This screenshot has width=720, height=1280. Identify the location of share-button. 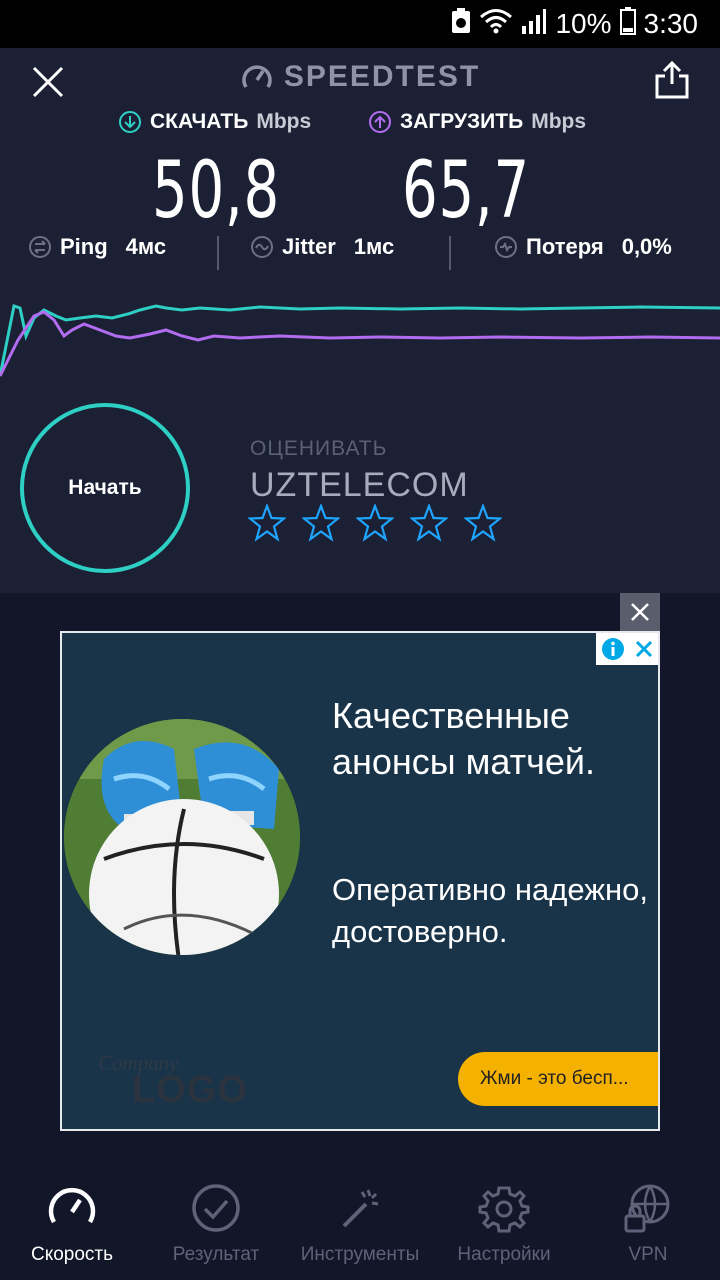
(672, 80).